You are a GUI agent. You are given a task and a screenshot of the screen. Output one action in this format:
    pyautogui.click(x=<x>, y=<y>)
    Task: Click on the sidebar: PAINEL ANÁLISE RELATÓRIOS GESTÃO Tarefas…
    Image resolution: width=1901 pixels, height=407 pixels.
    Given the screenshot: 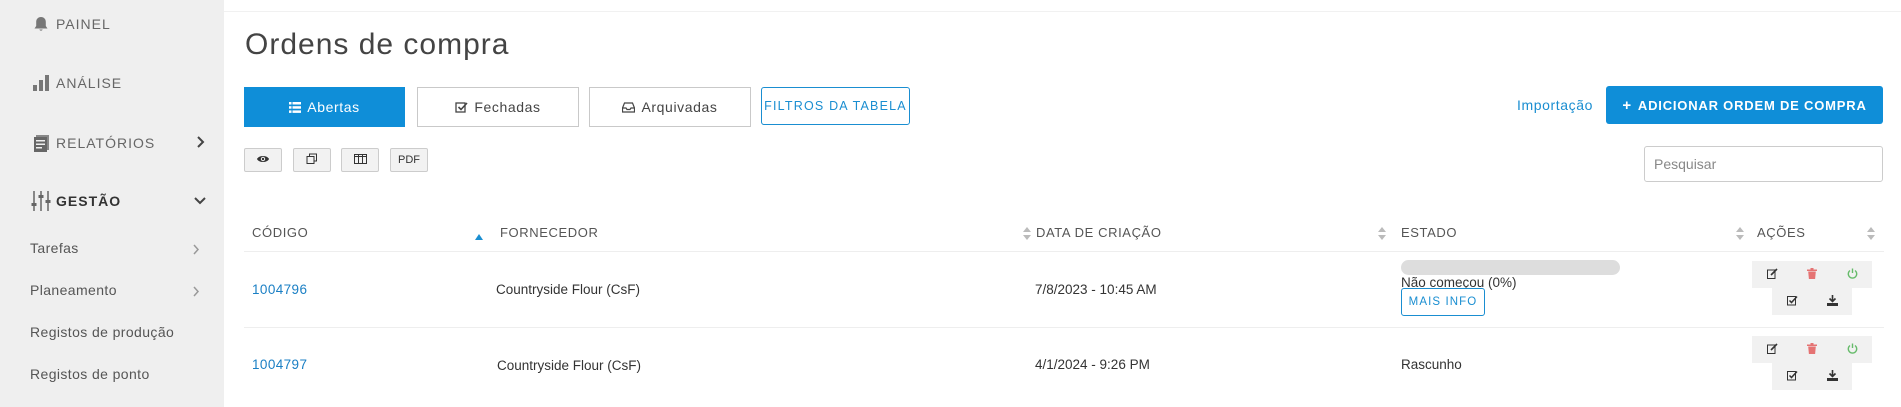 What is the action you would take?
    pyautogui.click(x=112, y=203)
    